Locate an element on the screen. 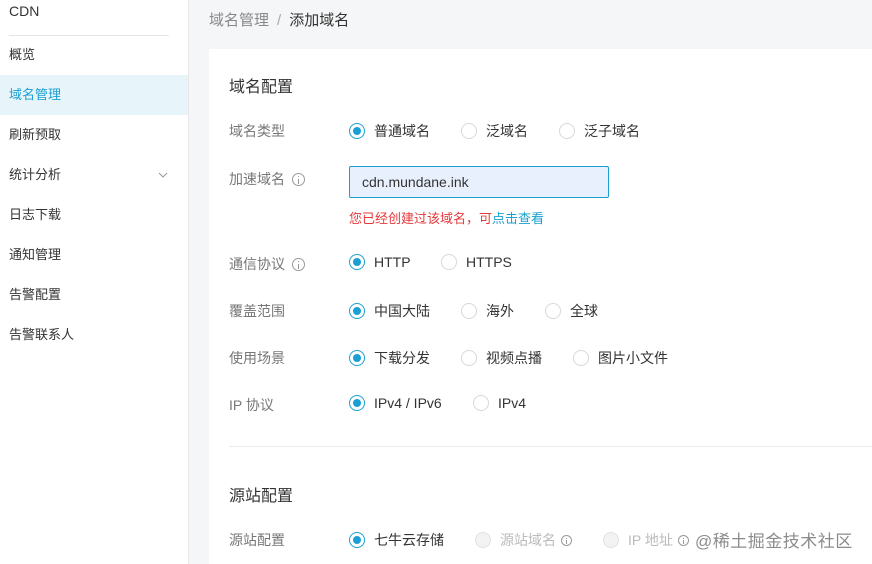 The image size is (872, 564). radio-label: 视频点播 is located at coordinates (514, 358).